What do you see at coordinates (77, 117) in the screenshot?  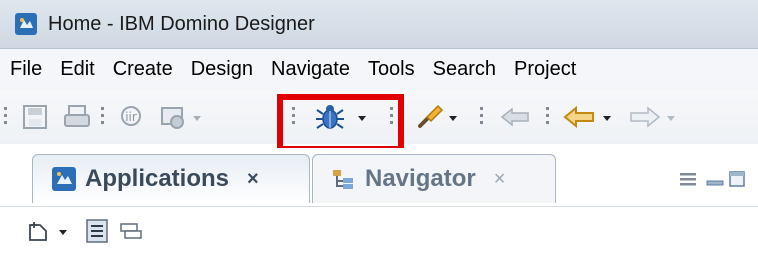 I see `print-icon` at bounding box center [77, 117].